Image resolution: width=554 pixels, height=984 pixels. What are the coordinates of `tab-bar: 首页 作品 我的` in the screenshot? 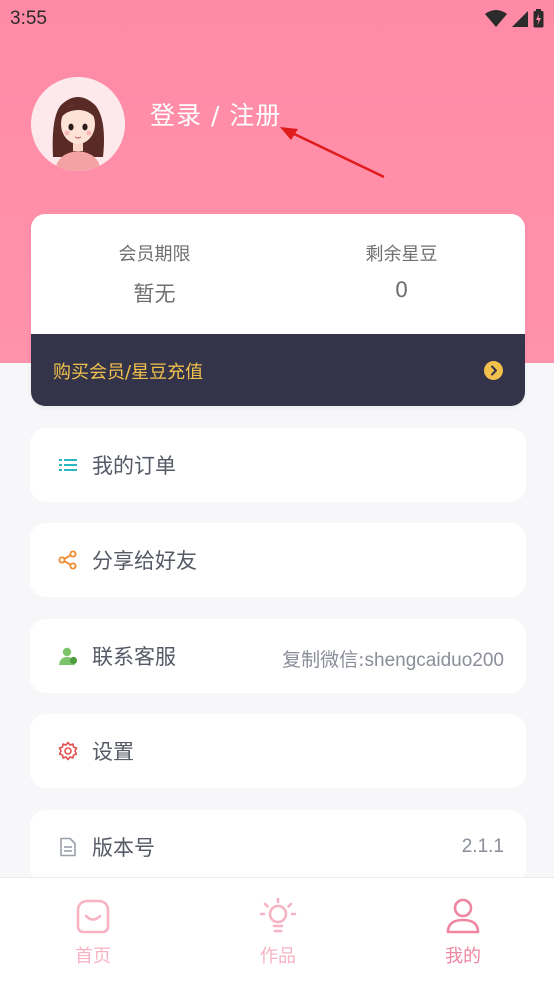 It's located at (277, 930).